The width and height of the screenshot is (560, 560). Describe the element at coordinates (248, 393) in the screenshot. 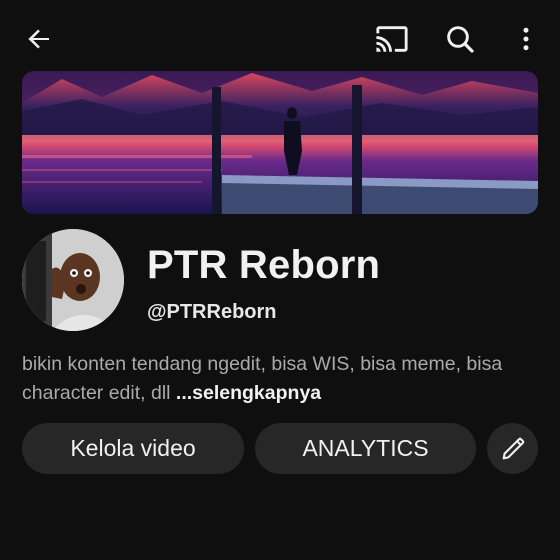

I see `show-more-link: ...selengkapnya` at that location.